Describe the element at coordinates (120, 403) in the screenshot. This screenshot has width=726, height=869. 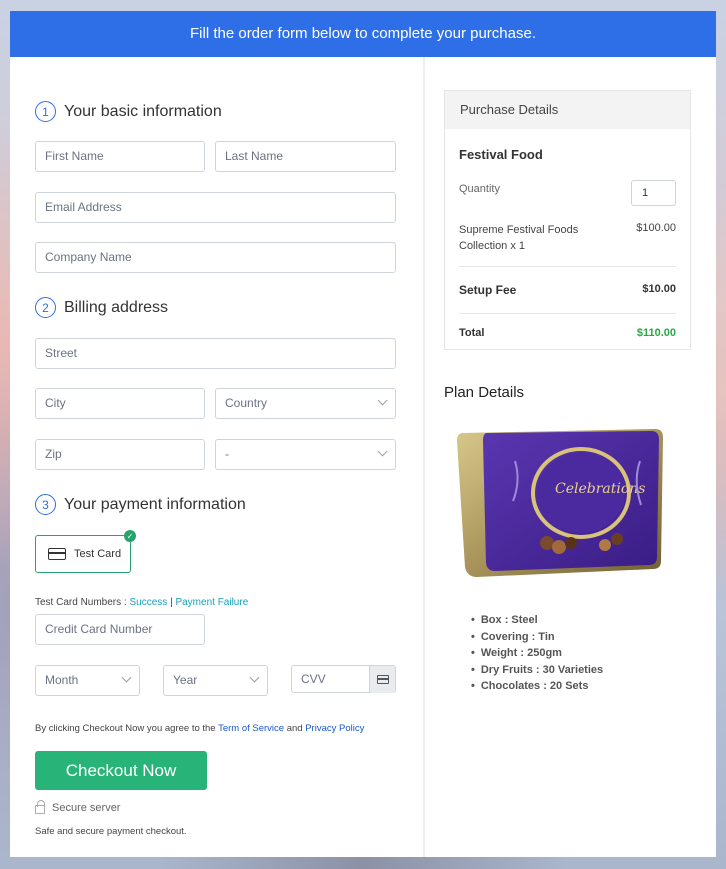
I see `city-field: City` at that location.